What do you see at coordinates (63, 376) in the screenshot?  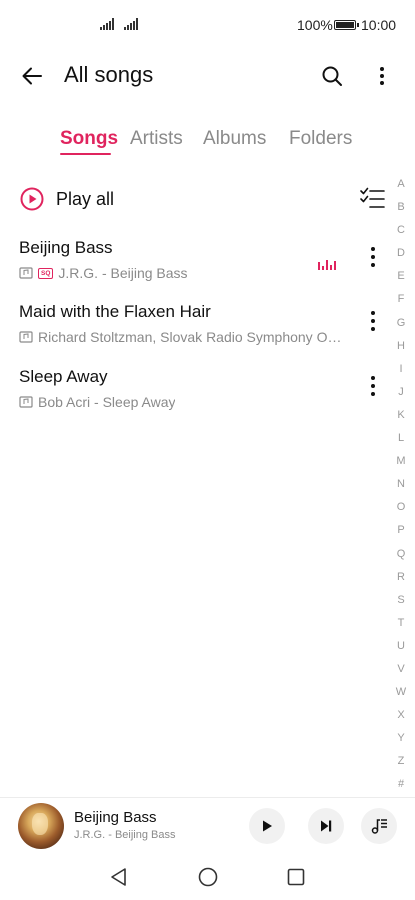 I see `song-title: Sleep Away` at bounding box center [63, 376].